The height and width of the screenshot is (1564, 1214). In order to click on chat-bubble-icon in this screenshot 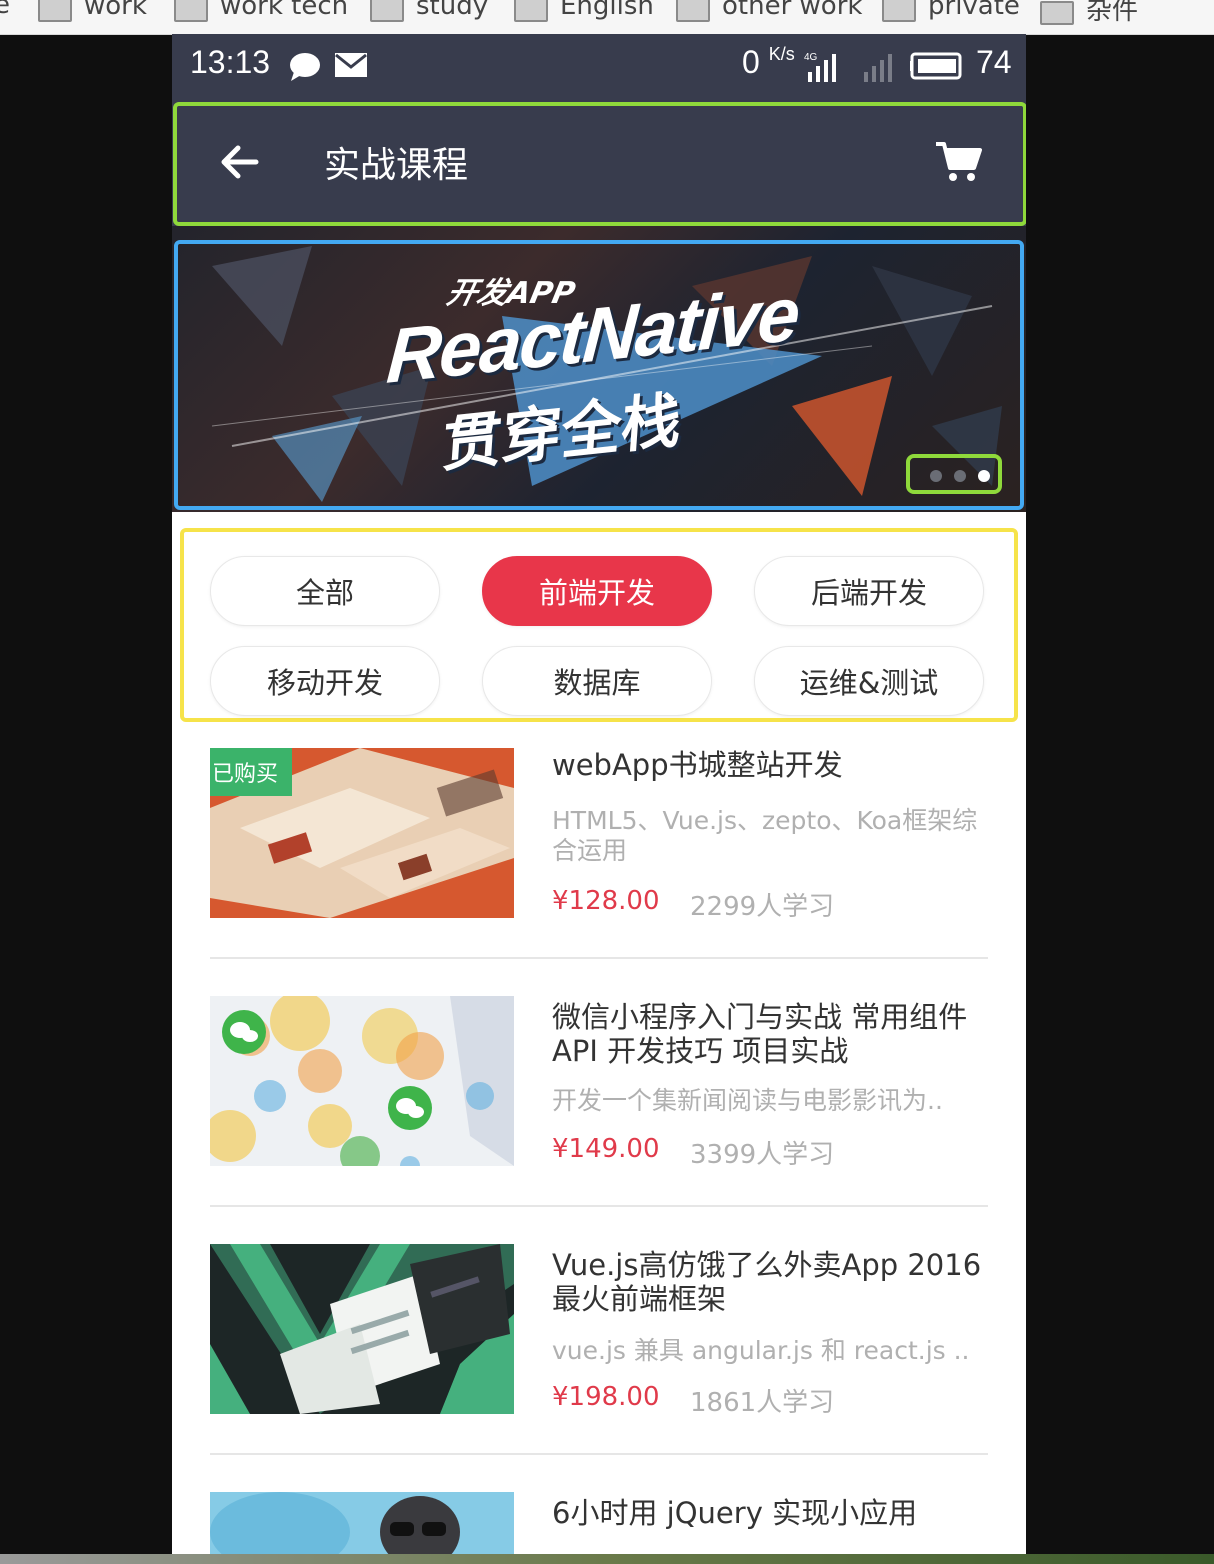, I will do `click(305, 67)`.